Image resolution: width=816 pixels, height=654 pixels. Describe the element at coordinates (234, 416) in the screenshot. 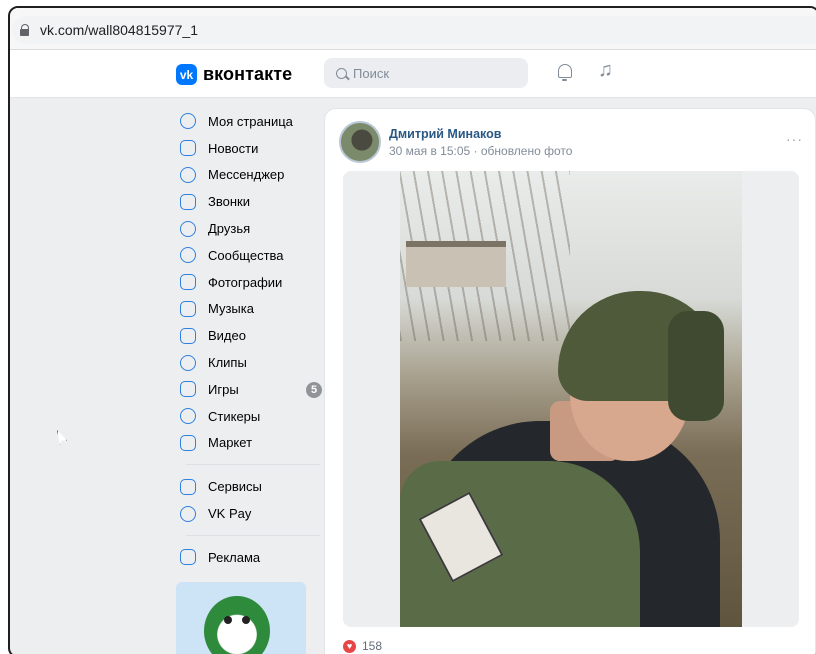

I see `sidebar-item-label: Стикеры` at that location.